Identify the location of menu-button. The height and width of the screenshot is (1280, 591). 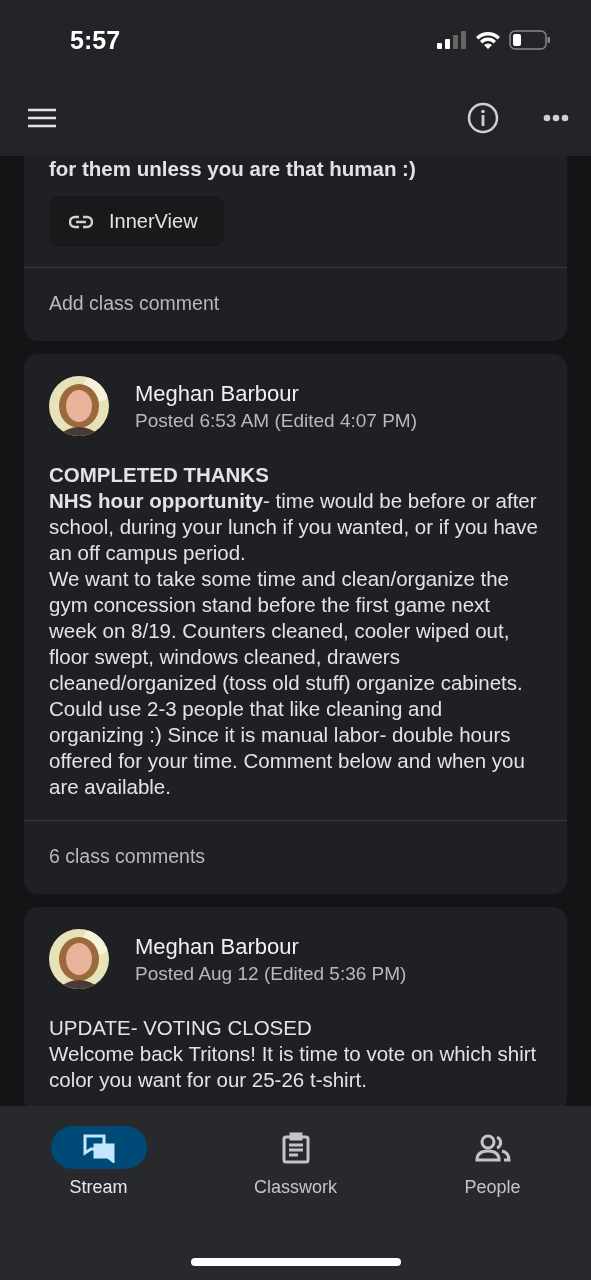
(42, 118).